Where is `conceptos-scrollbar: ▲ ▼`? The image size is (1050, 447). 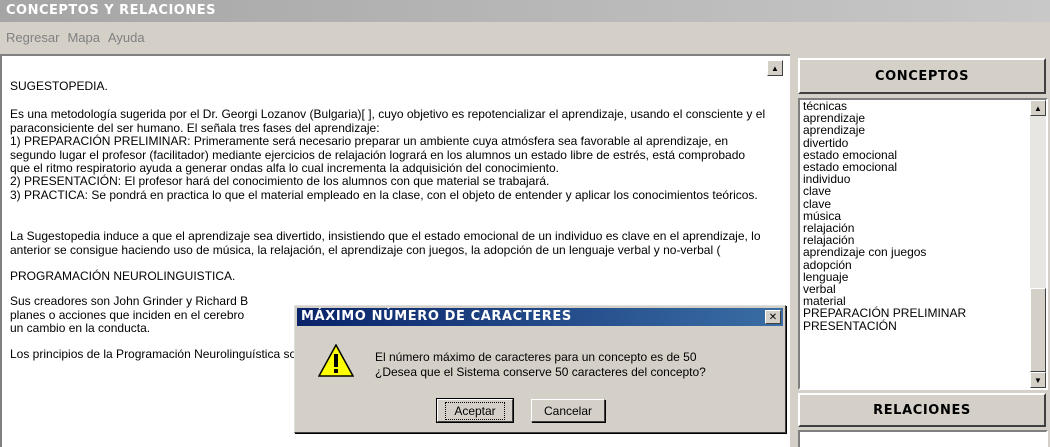
conceptos-scrollbar: ▲ ▼ is located at coordinates (1038, 244).